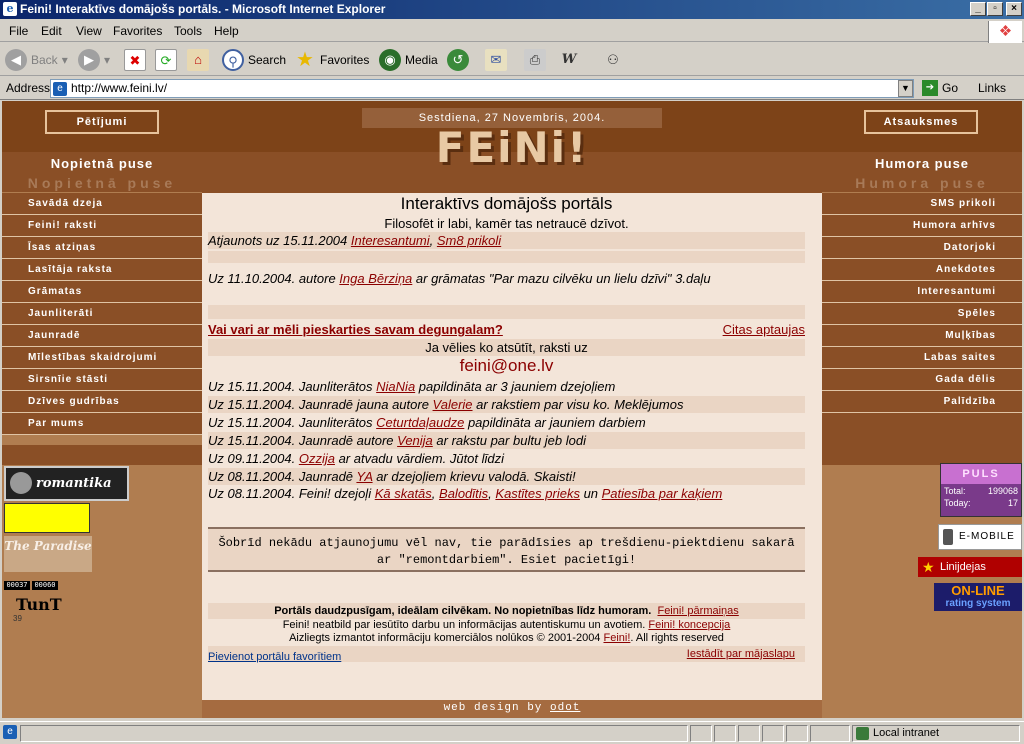 Image resolution: width=1024 pixels, height=744 pixels. Describe the element at coordinates (102, 402) in the screenshot. I see `nav-item-dzives-gudribas: Dzīves gudrības` at that location.